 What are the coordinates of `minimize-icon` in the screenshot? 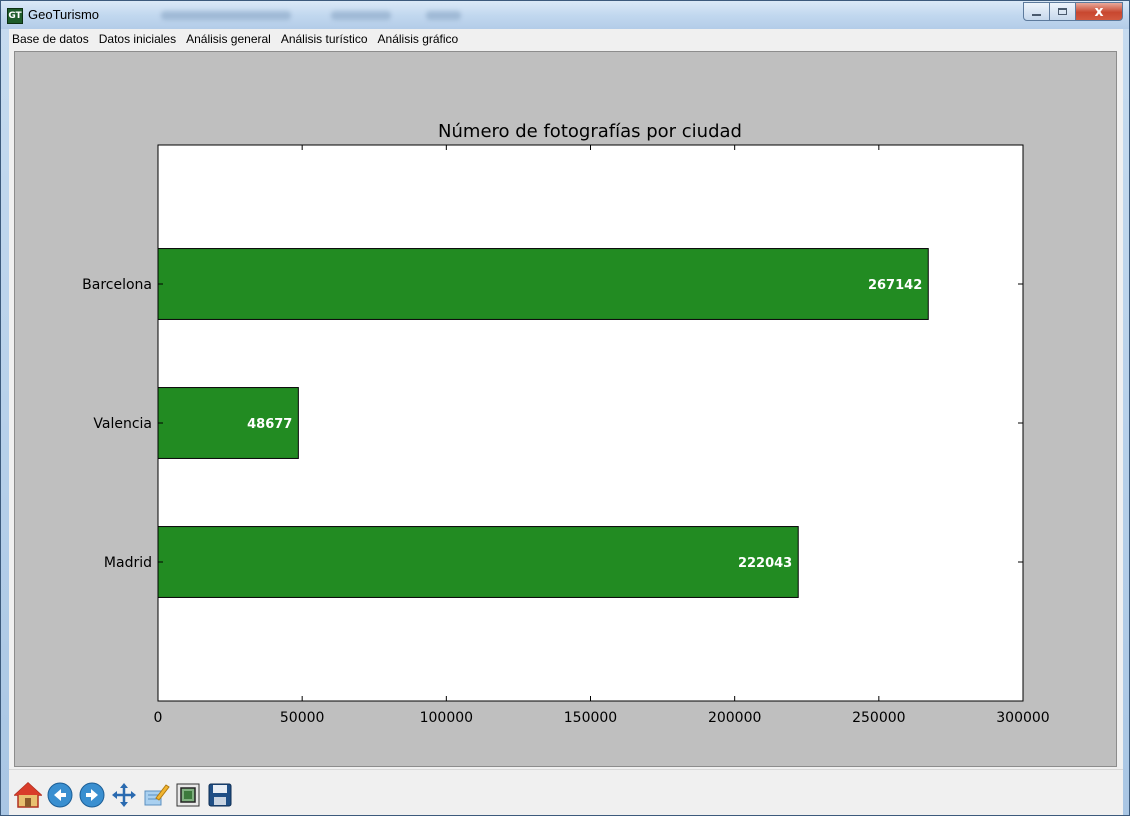 It's located at (1036, 14).